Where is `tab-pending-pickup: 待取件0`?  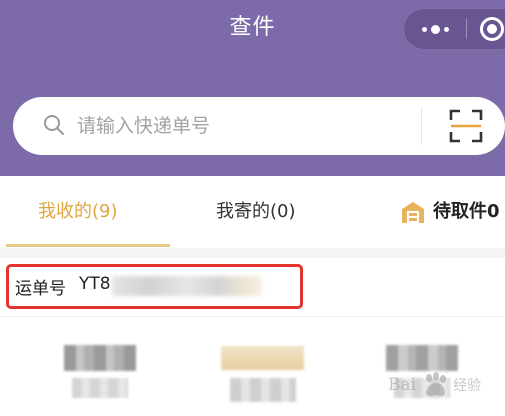
tab-pending-pickup: 待取件0 is located at coordinates (450, 212).